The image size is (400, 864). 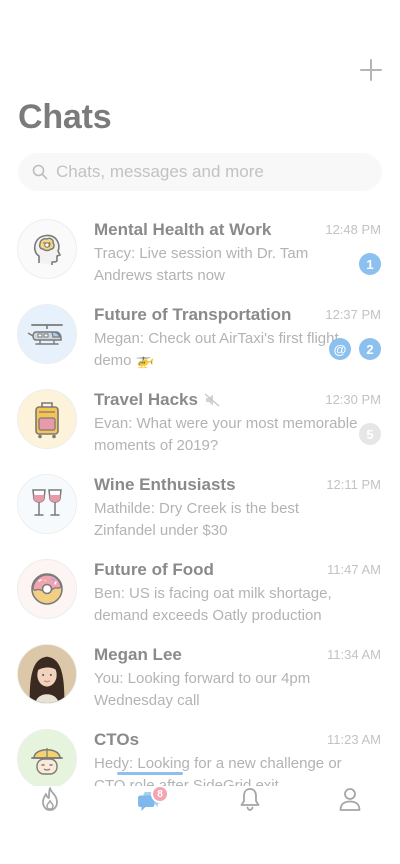 I want to click on unread-badge: 5, so click(x=370, y=434).